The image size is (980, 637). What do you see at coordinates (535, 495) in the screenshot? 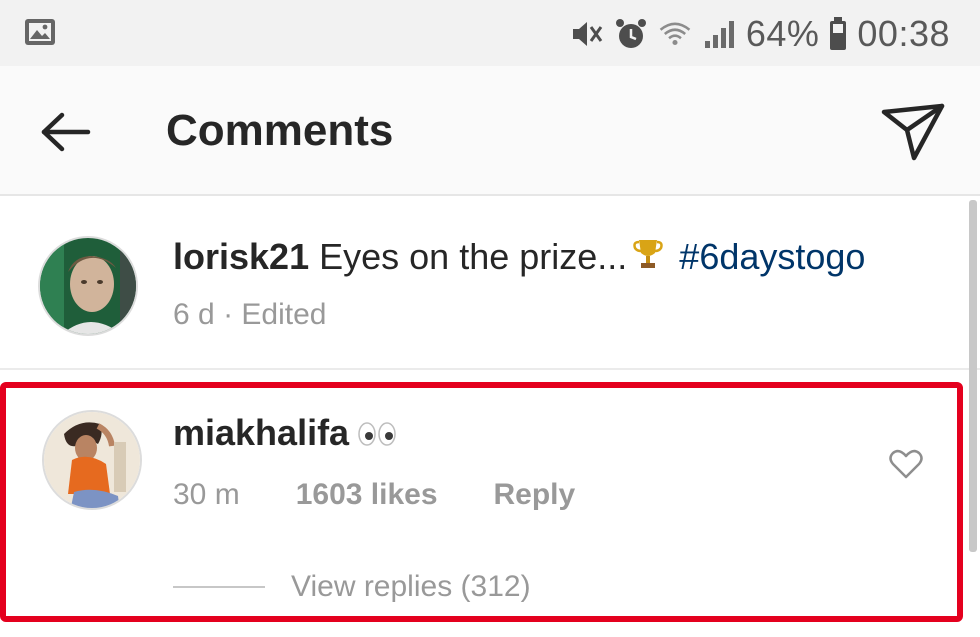
I see `reply-button: Reply` at bounding box center [535, 495].